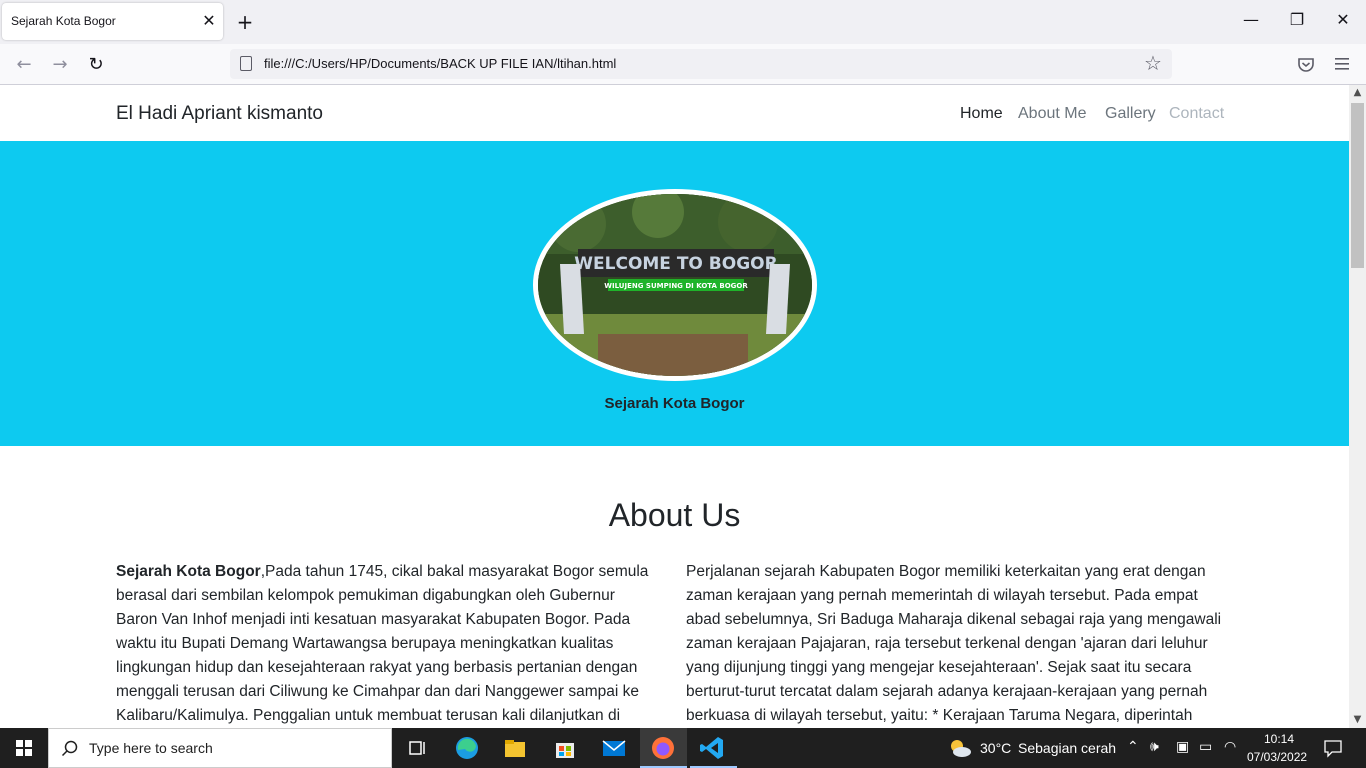  Describe the element at coordinates (1153, 63) in the screenshot. I see `bookmark-star-icon: ☆` at that location.